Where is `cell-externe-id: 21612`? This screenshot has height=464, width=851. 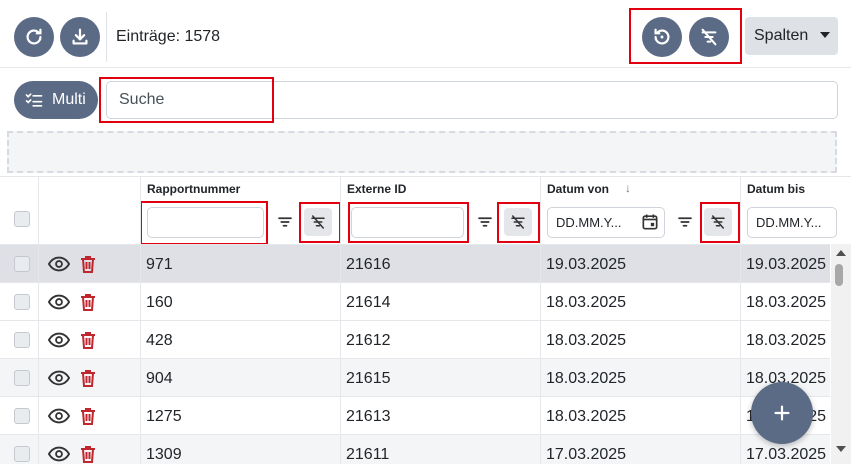
cell-externe-id: 21612 is located at coordinates (368, 340).